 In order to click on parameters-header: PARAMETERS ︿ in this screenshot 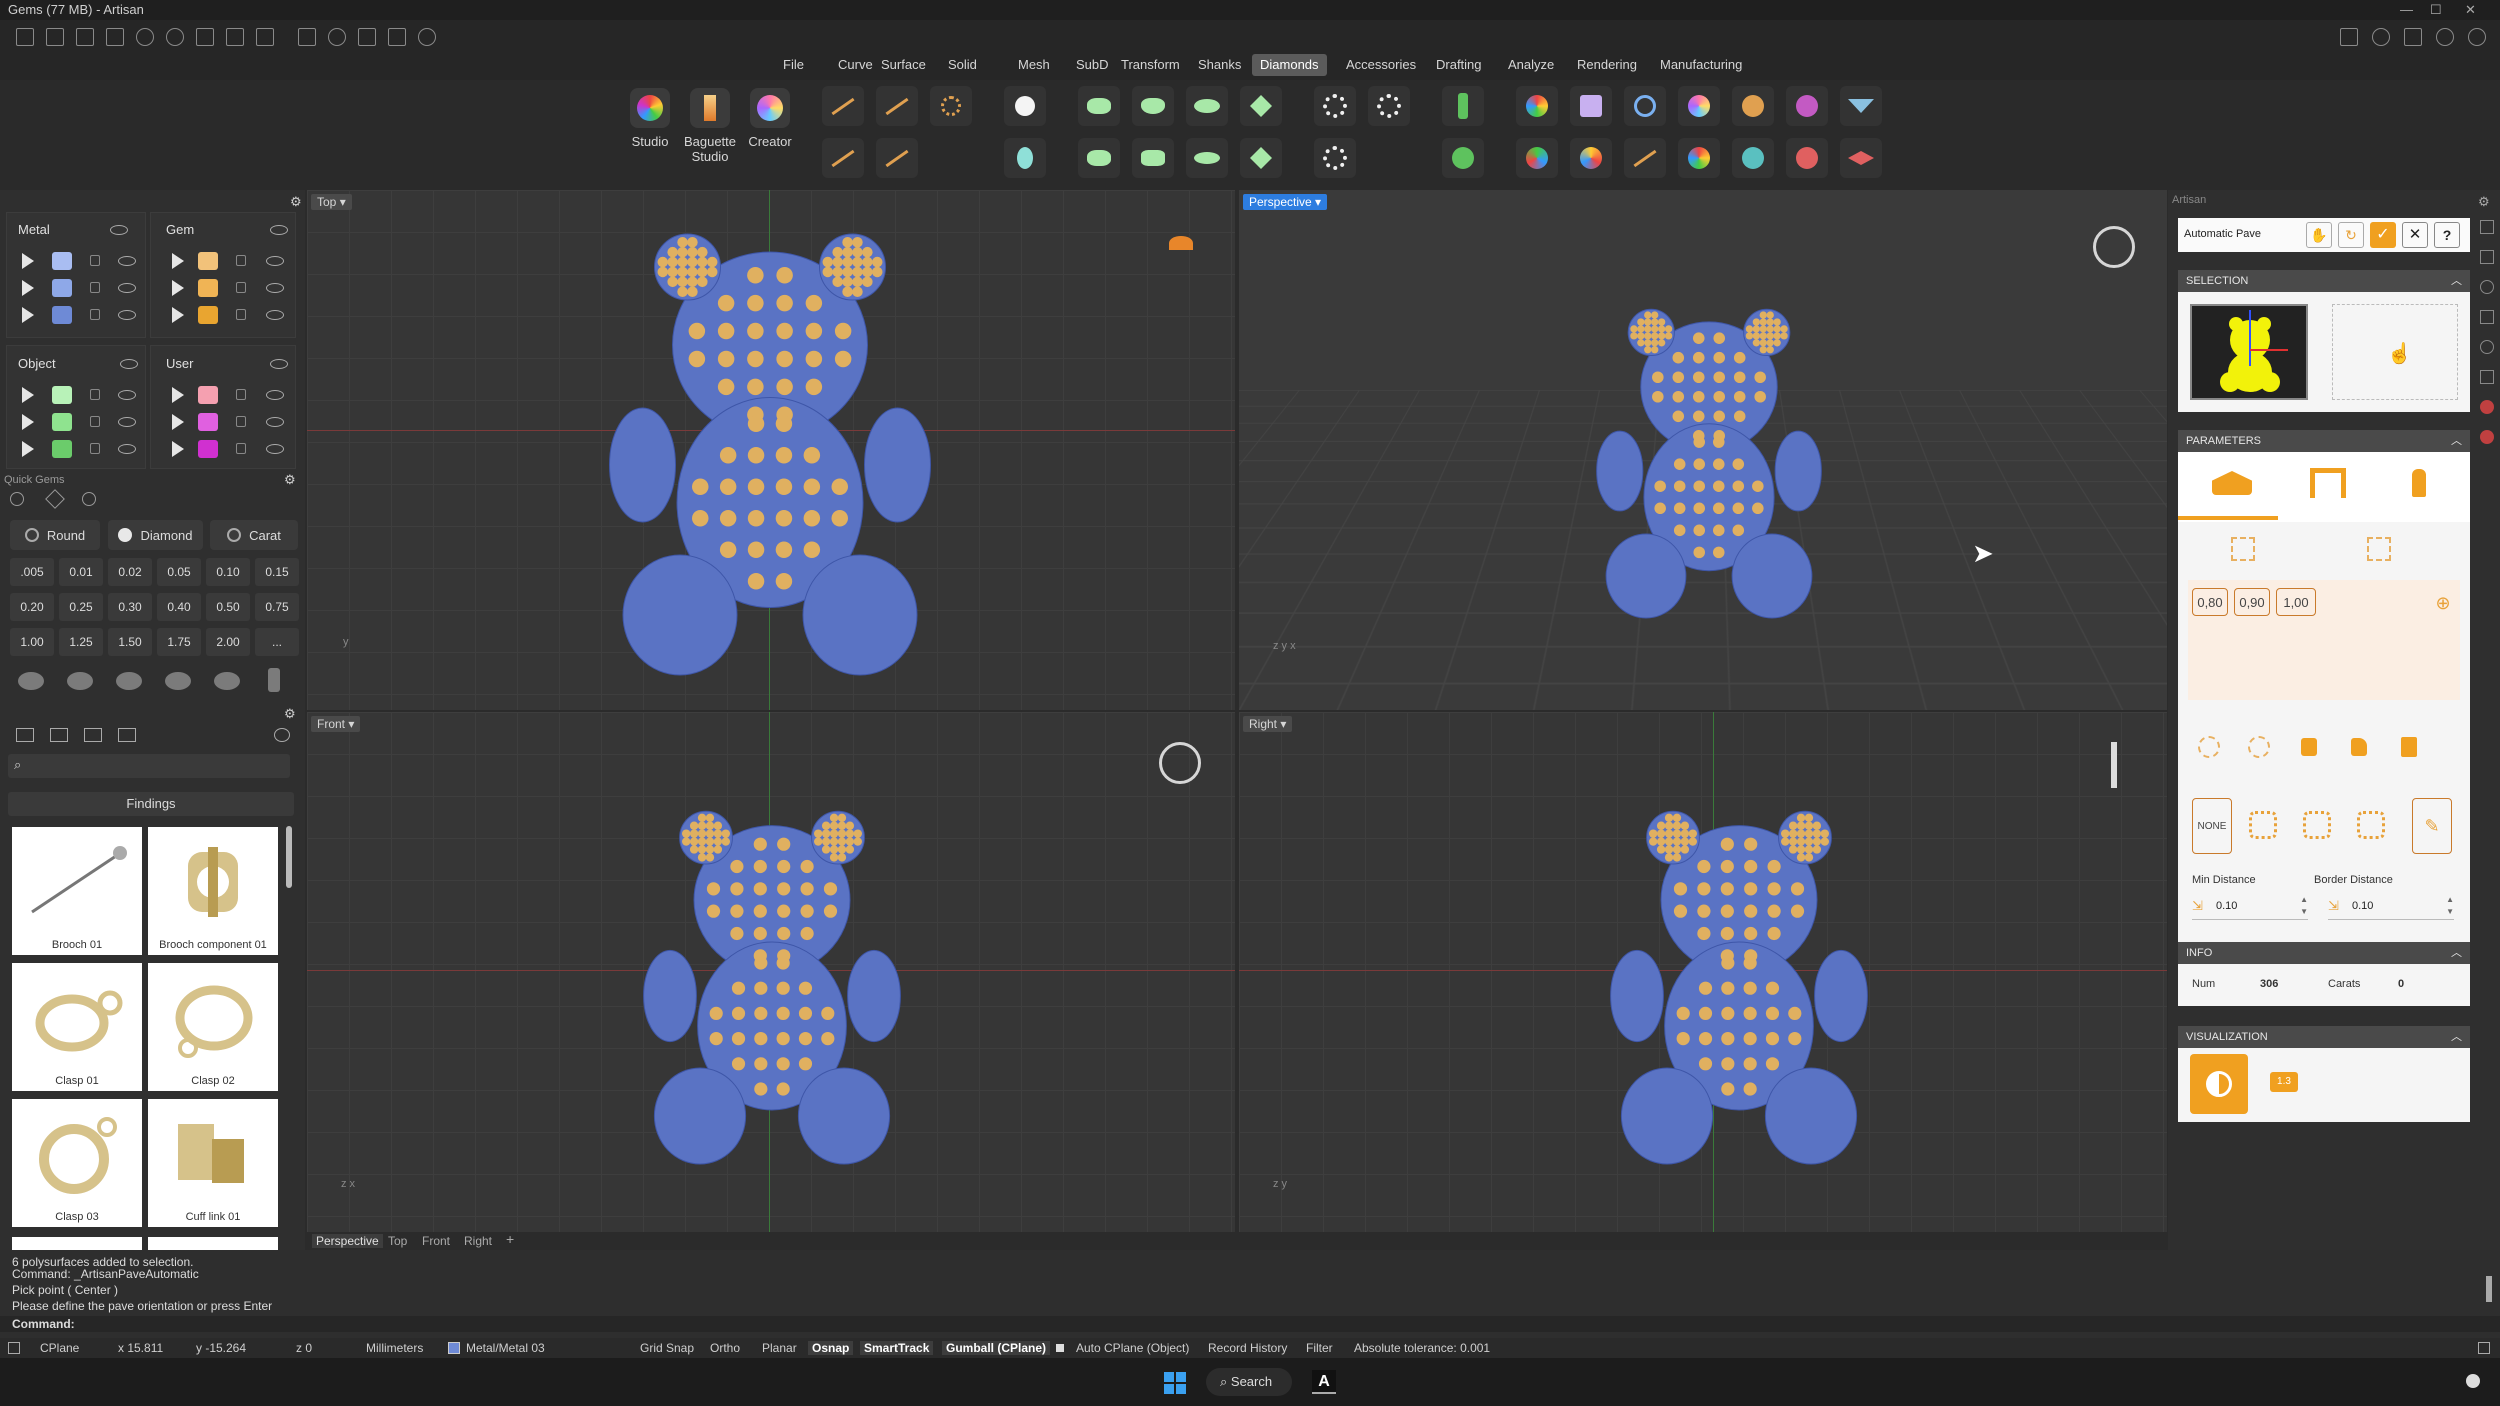, I will do `click(2324, 441)`.